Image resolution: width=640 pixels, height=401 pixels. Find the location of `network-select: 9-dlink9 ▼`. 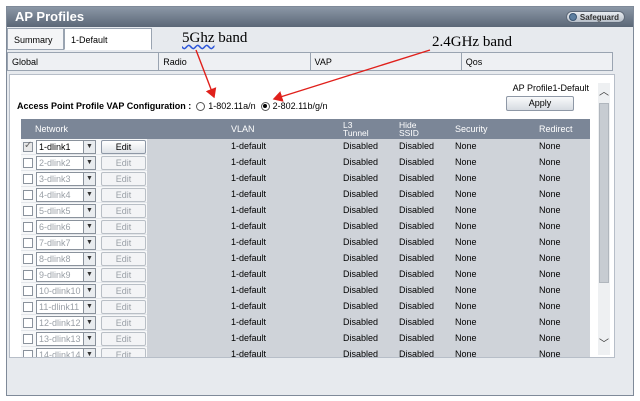

network-select: 9-dlink9 ▼ is located at coordinates (66, 275).